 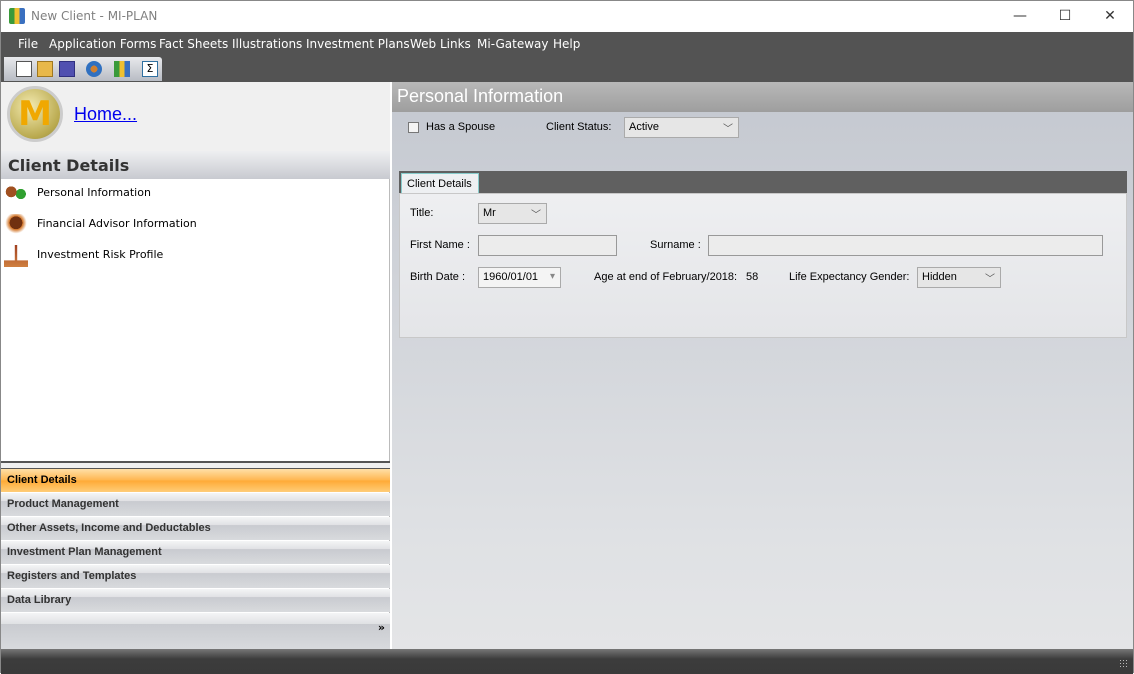 I want to click on open-icon, so click(x=45, y=69).